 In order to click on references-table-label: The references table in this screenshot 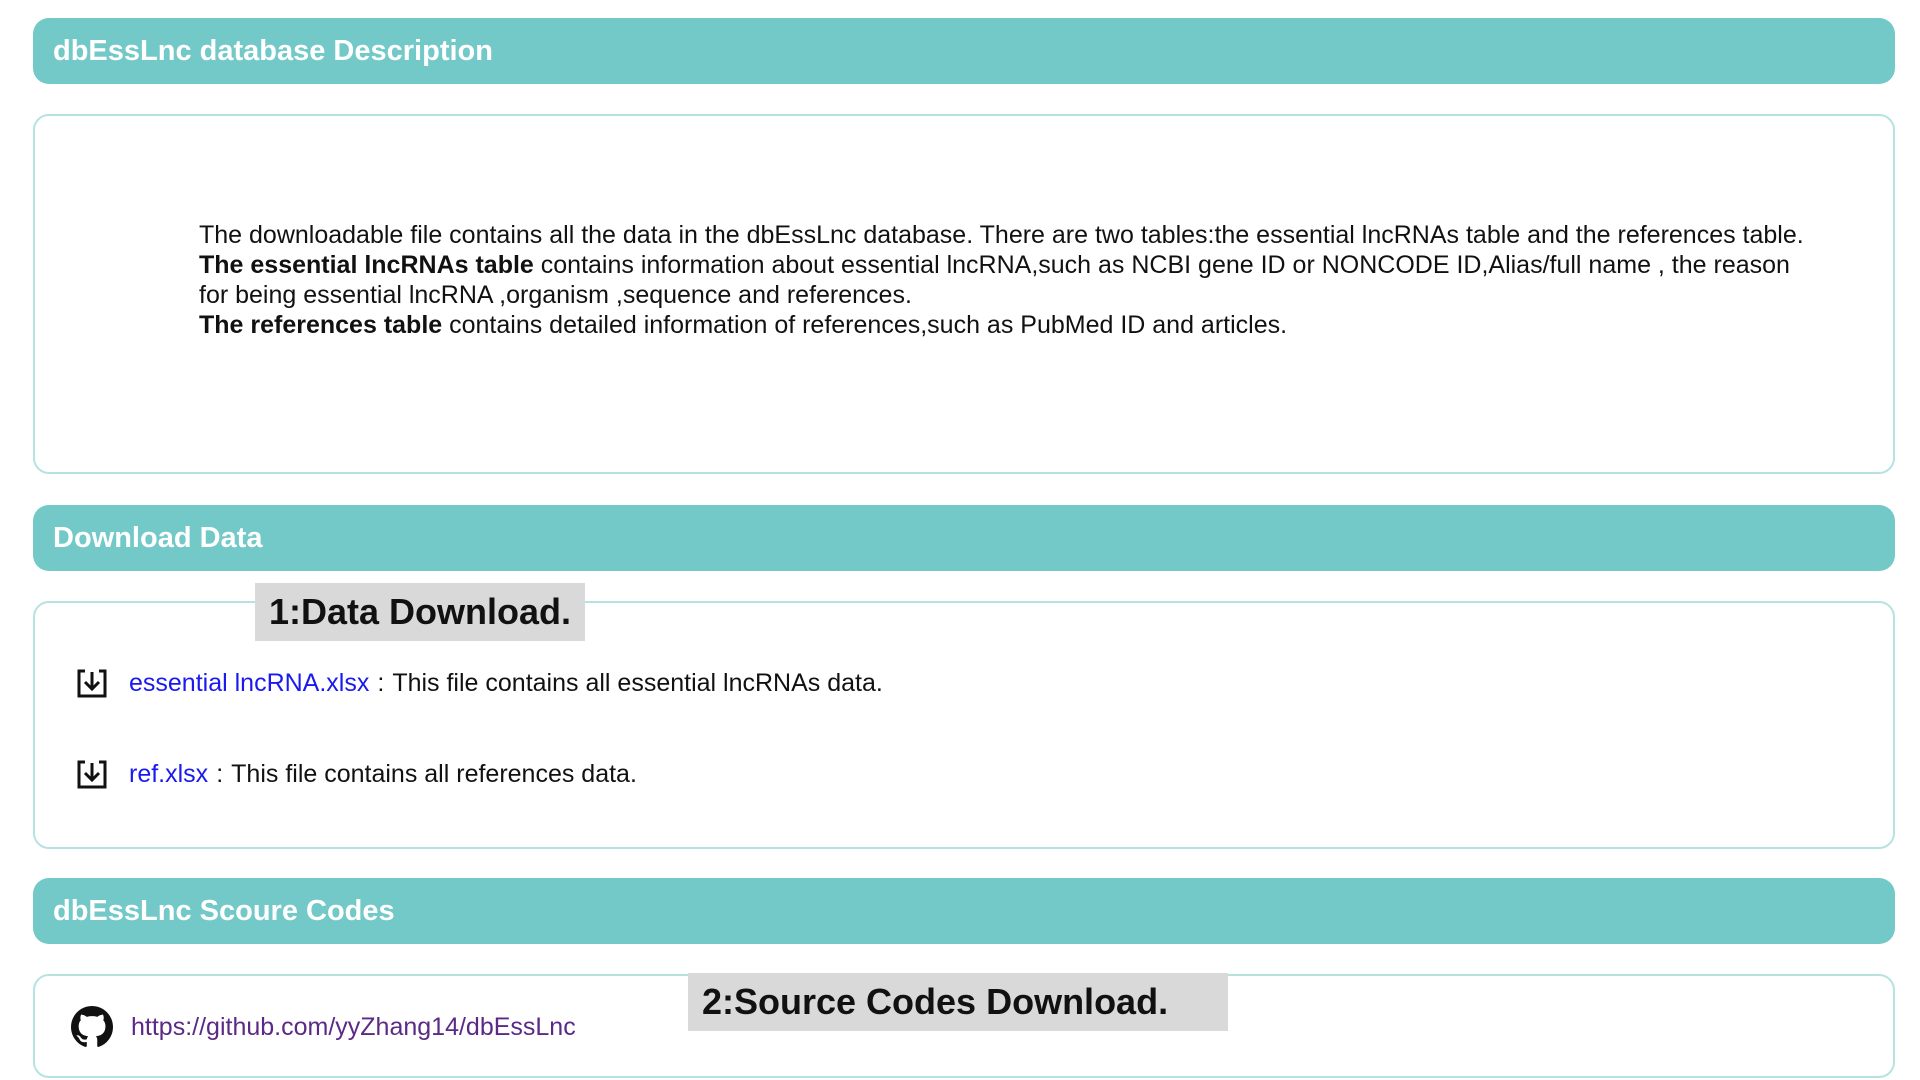, I will do `click(321, 325)`.